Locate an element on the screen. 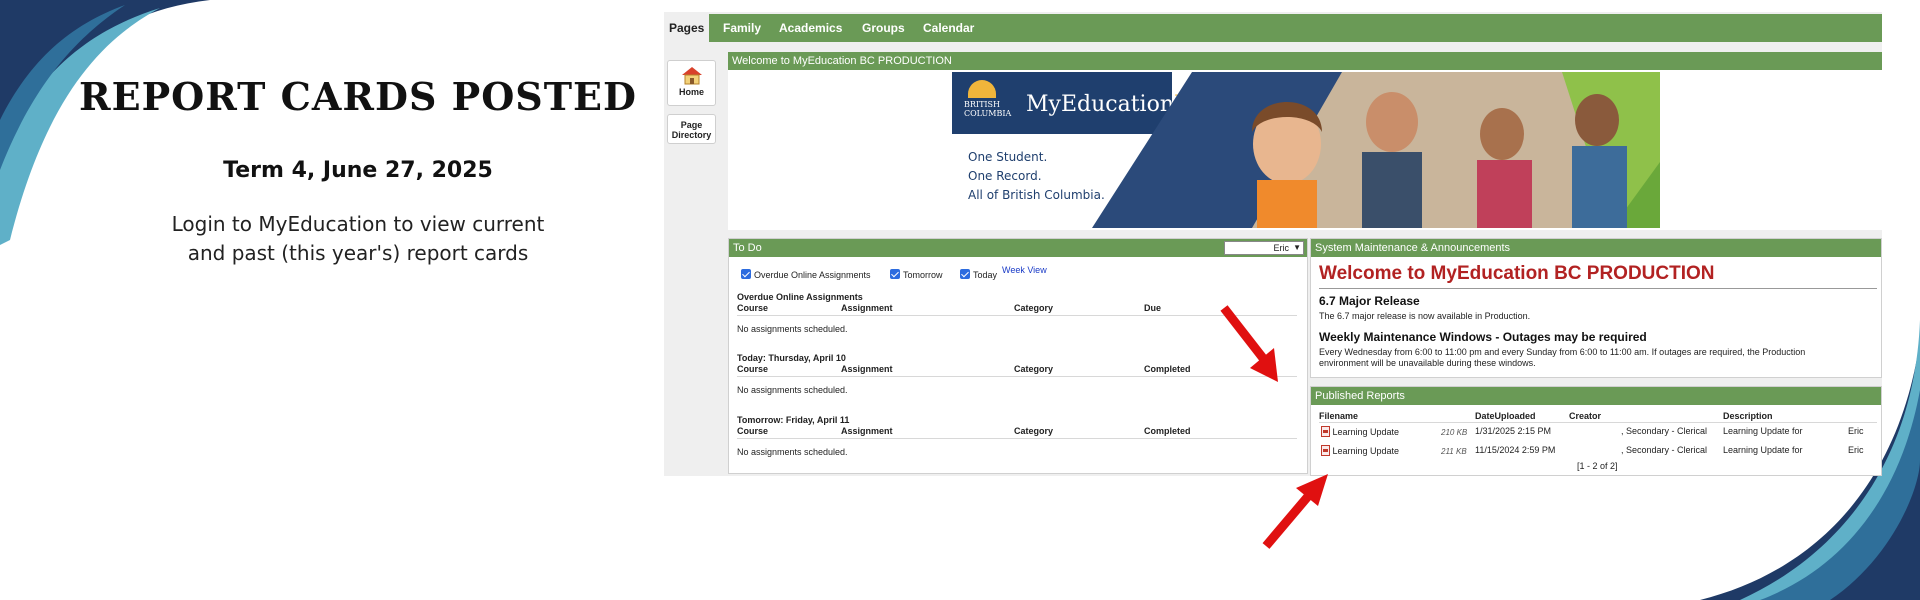 This screenshot has width=1920, height=600. tab-pages: Pages is located at coordinates (687, 28).